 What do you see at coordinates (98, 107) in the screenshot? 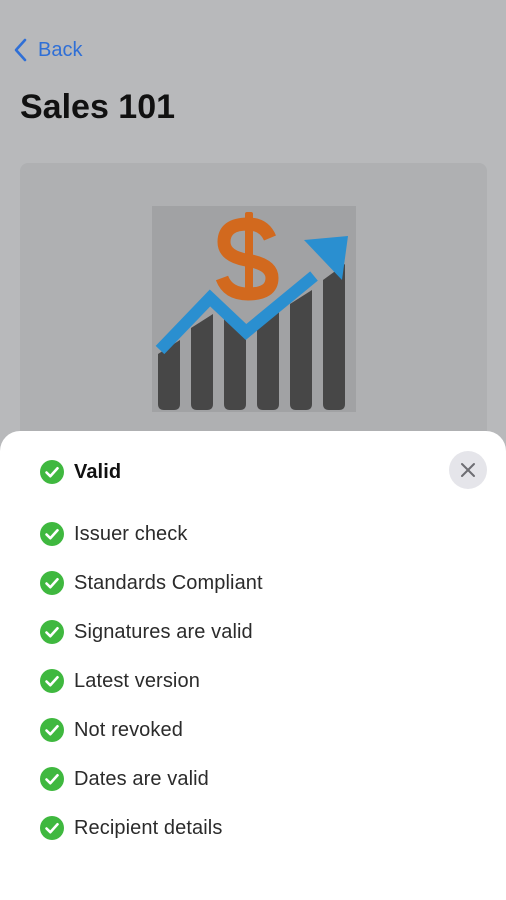
I see `page-title: Sales 101` at bounding box center [98, 107].